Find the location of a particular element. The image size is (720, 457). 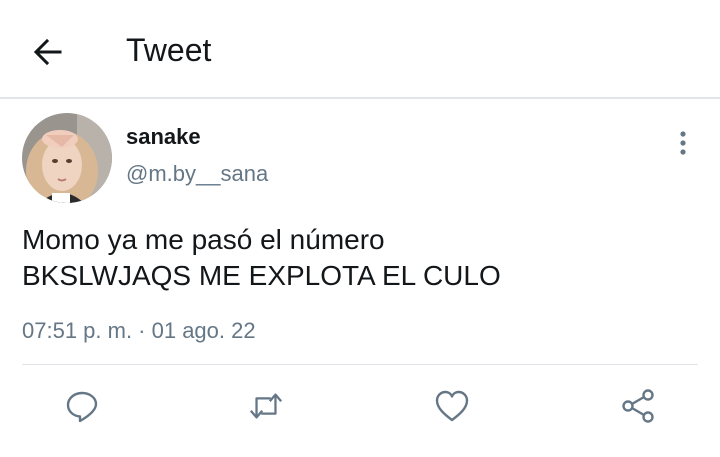

tweet-text-line: Momo ya me pasó el número is located at coordinates (203, 239).